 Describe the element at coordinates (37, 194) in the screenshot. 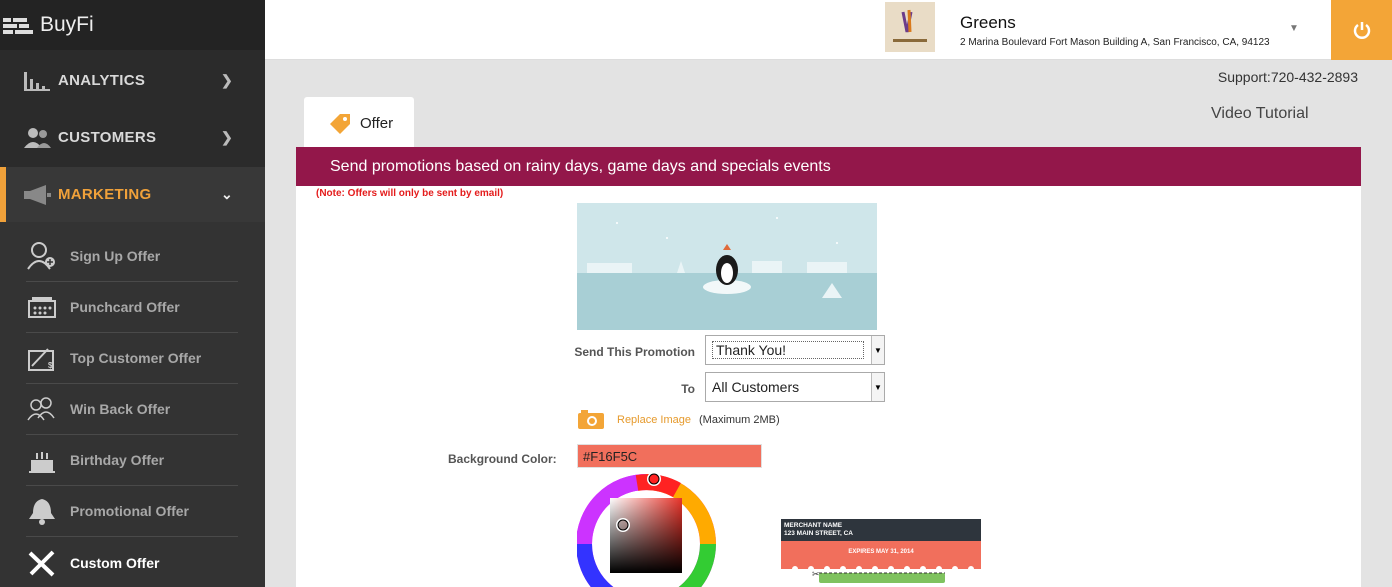

I see `megaphone-icon` at that location.